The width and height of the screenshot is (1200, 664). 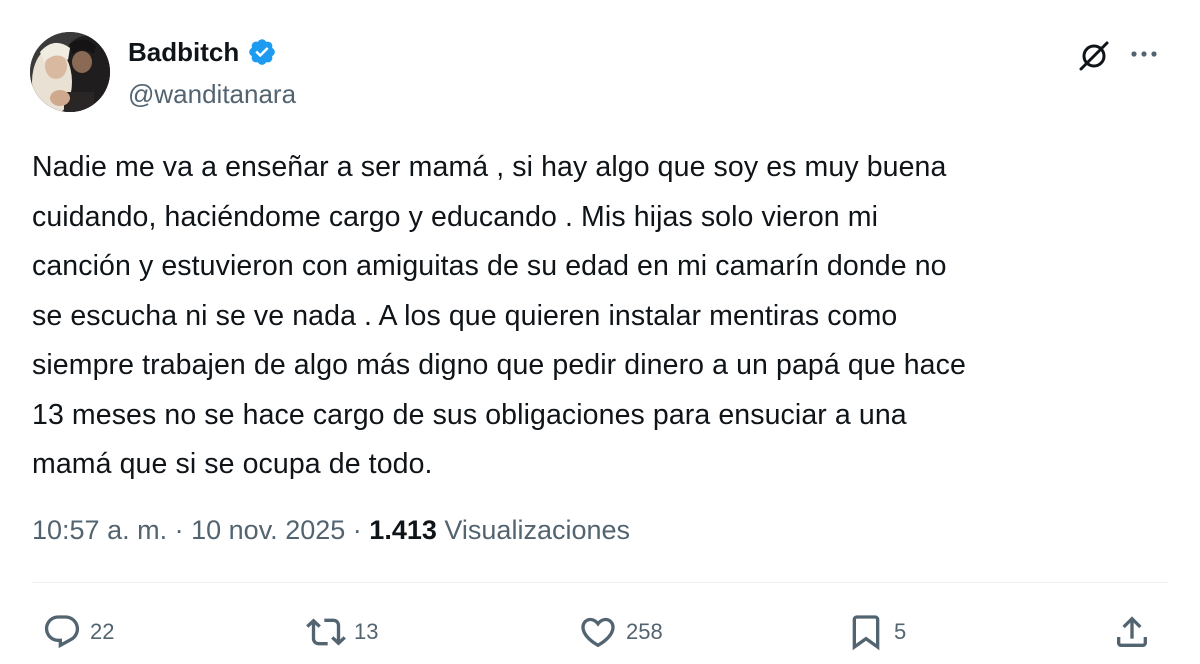 I want to click on share-button, so click(x=1132, y=632).